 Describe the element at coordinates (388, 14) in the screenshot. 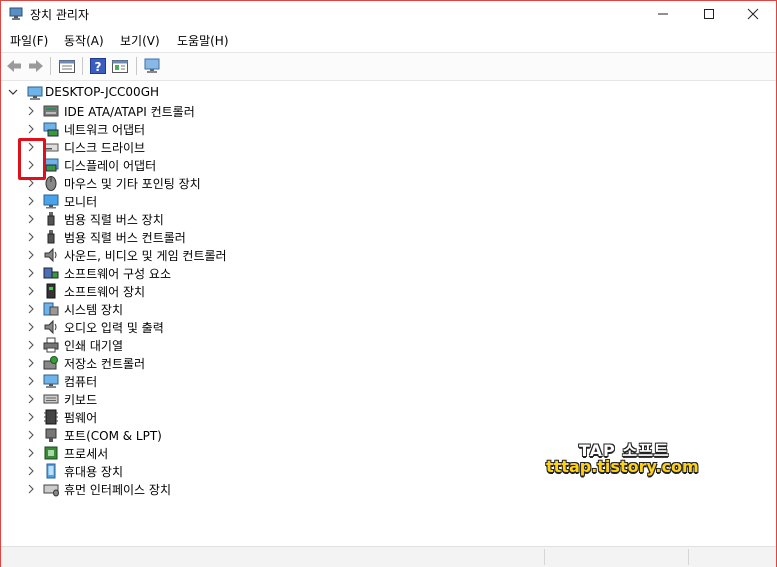

I see `title-bar: 장치 관리자` at that location.